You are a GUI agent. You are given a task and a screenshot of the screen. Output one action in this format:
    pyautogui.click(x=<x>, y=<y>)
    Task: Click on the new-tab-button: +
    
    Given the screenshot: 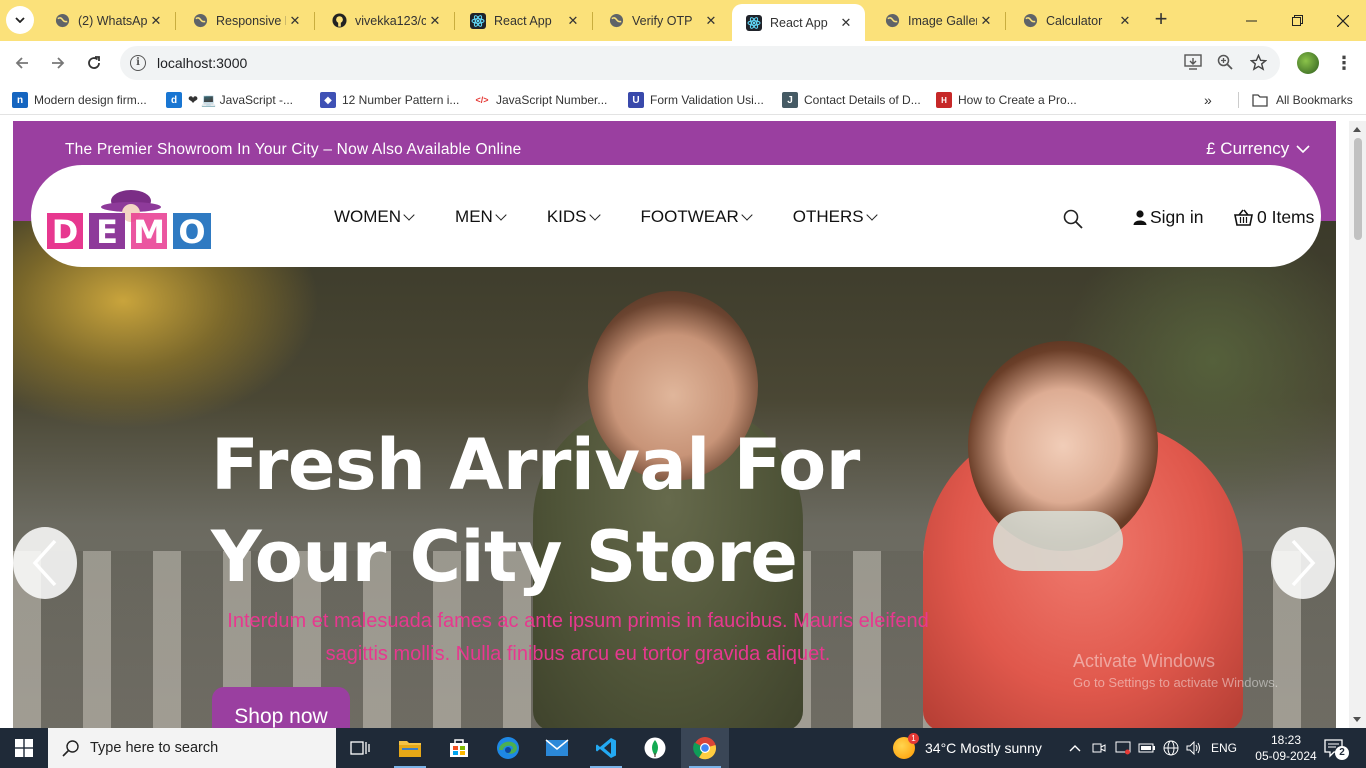 What is the action you would take?
    pyautogui.click(x=1161, y=19)
    